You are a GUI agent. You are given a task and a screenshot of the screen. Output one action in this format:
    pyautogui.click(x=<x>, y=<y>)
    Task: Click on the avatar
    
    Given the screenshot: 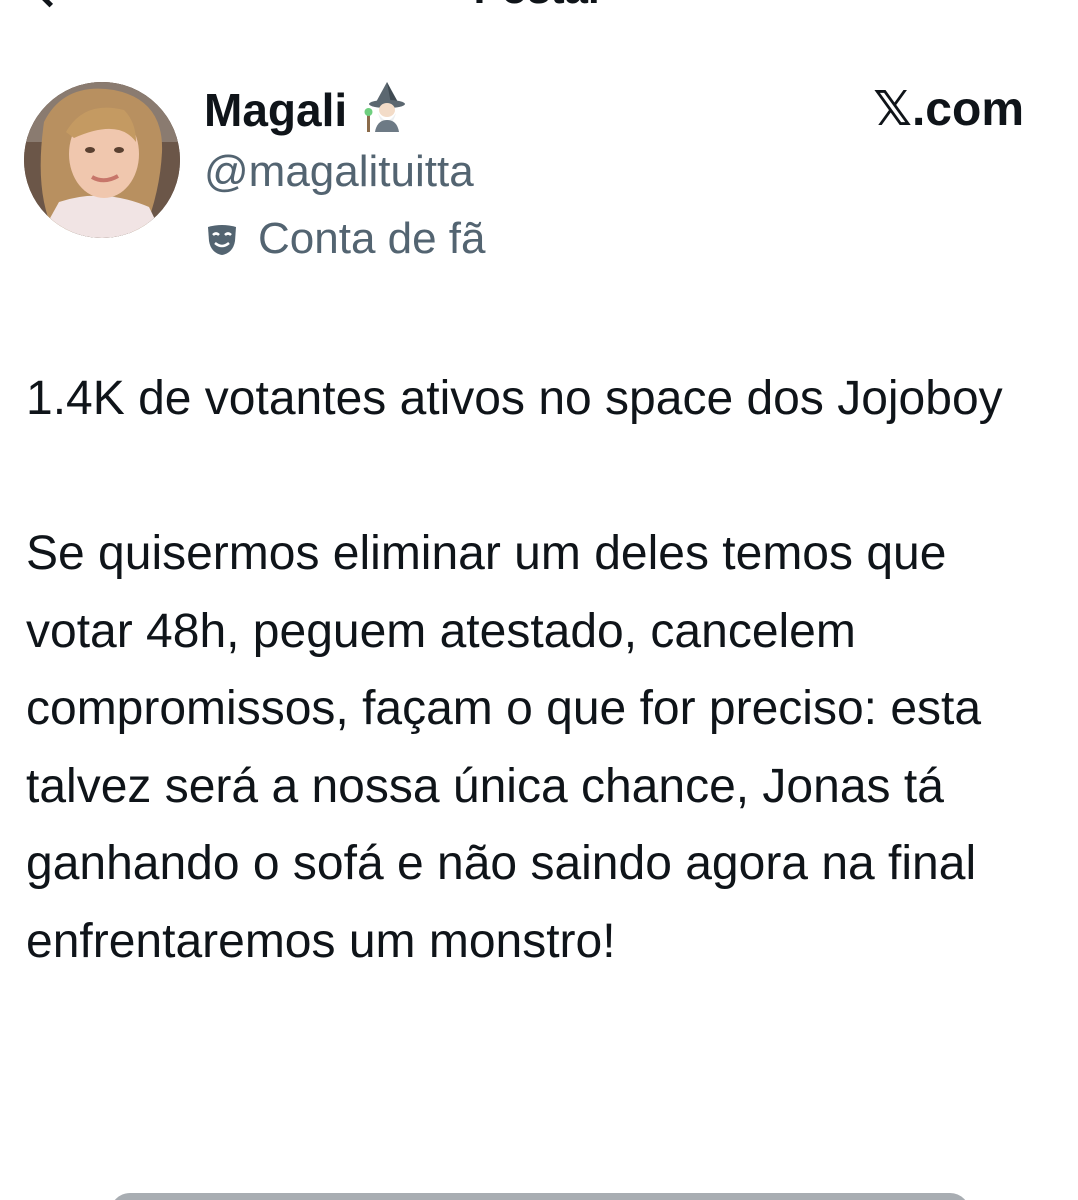 What is the action you would take?
    pyautogui.click(x=102, y=160)
    